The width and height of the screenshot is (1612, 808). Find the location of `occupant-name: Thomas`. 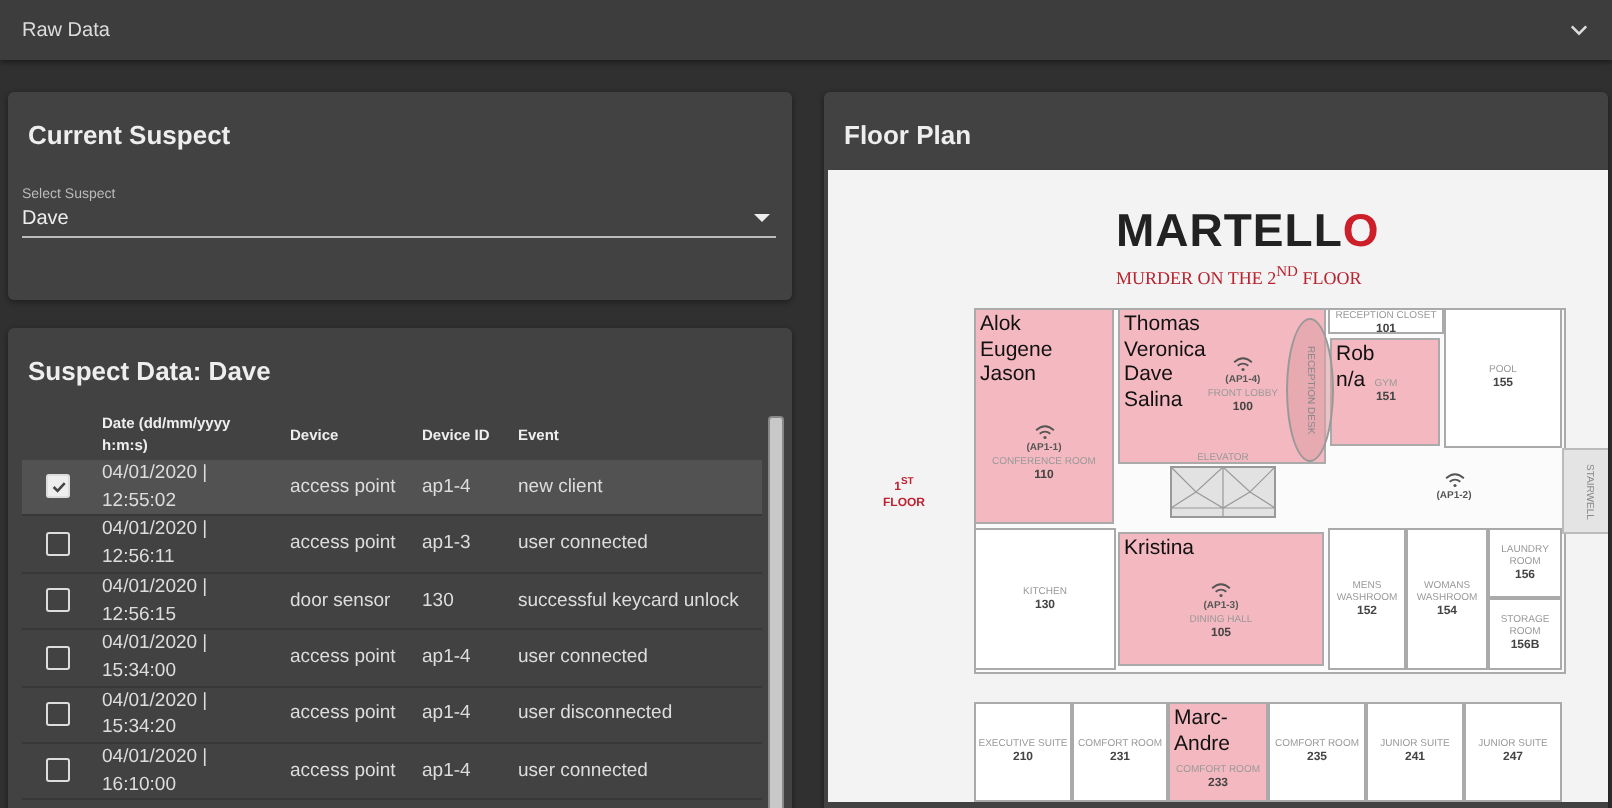

occupant-name: Thomas is located at coordinates (1163, 324).